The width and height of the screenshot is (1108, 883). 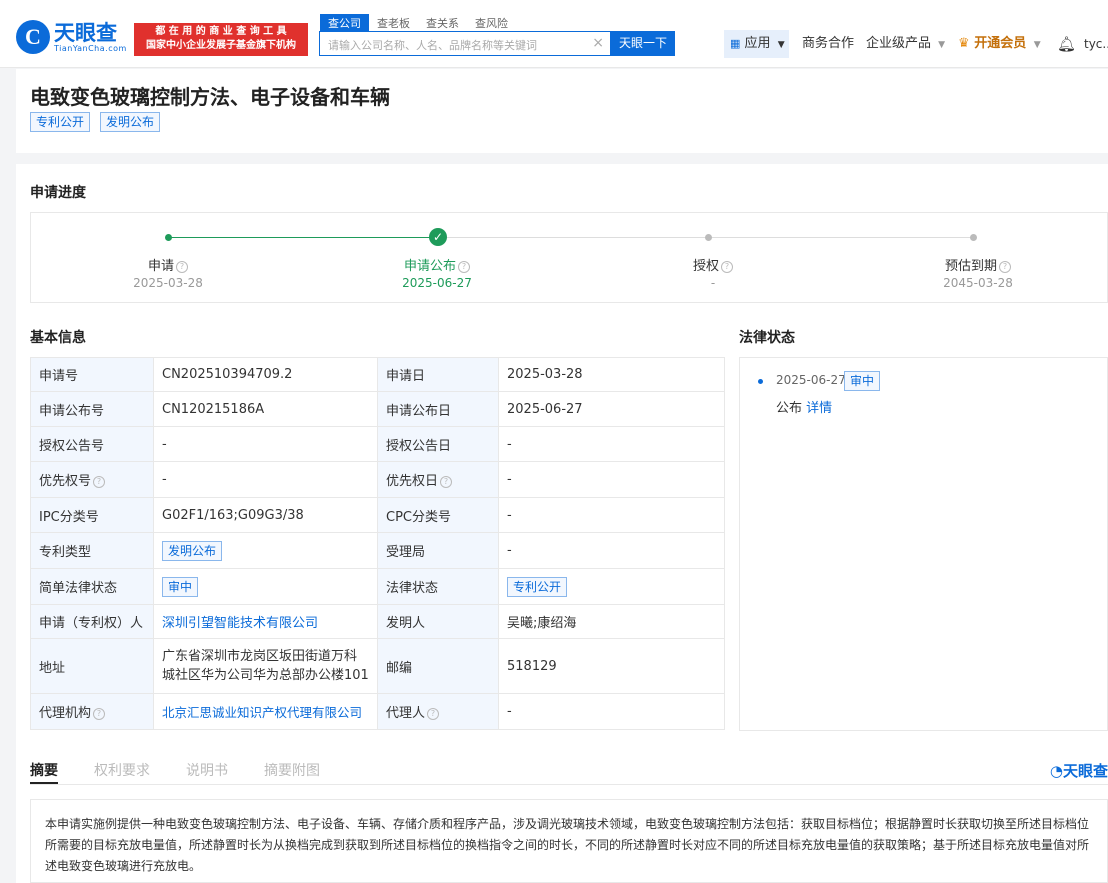 What do you see at coordinates (569, 784) in the screenshot?
I see `tabs-divider` at bounding box center [569, 784].